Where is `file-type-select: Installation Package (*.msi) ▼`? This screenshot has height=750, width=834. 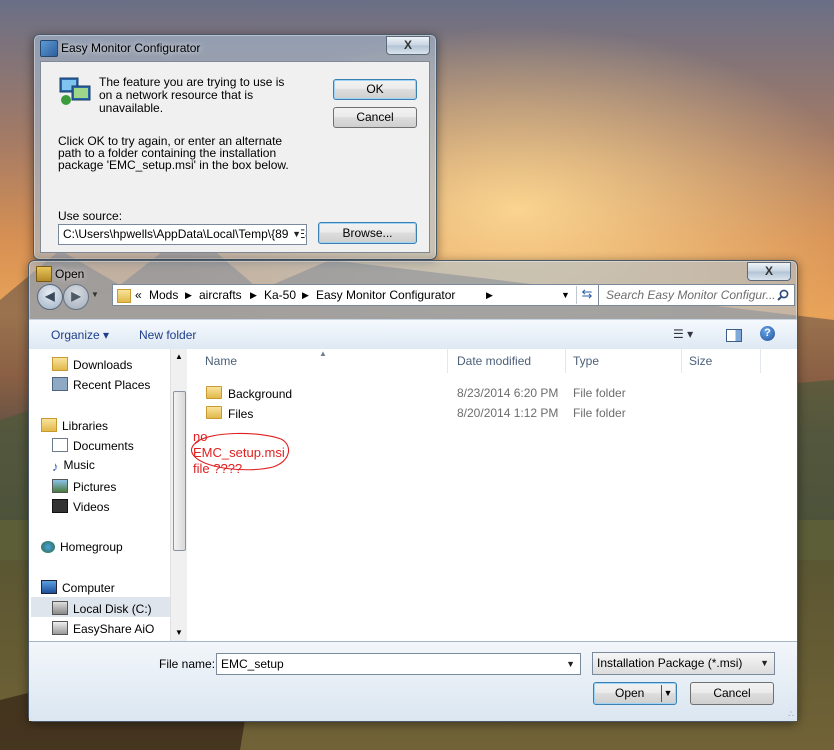
file-type-select: Installation Package (*.msi) ▼ is located at coordinates (683, 663).